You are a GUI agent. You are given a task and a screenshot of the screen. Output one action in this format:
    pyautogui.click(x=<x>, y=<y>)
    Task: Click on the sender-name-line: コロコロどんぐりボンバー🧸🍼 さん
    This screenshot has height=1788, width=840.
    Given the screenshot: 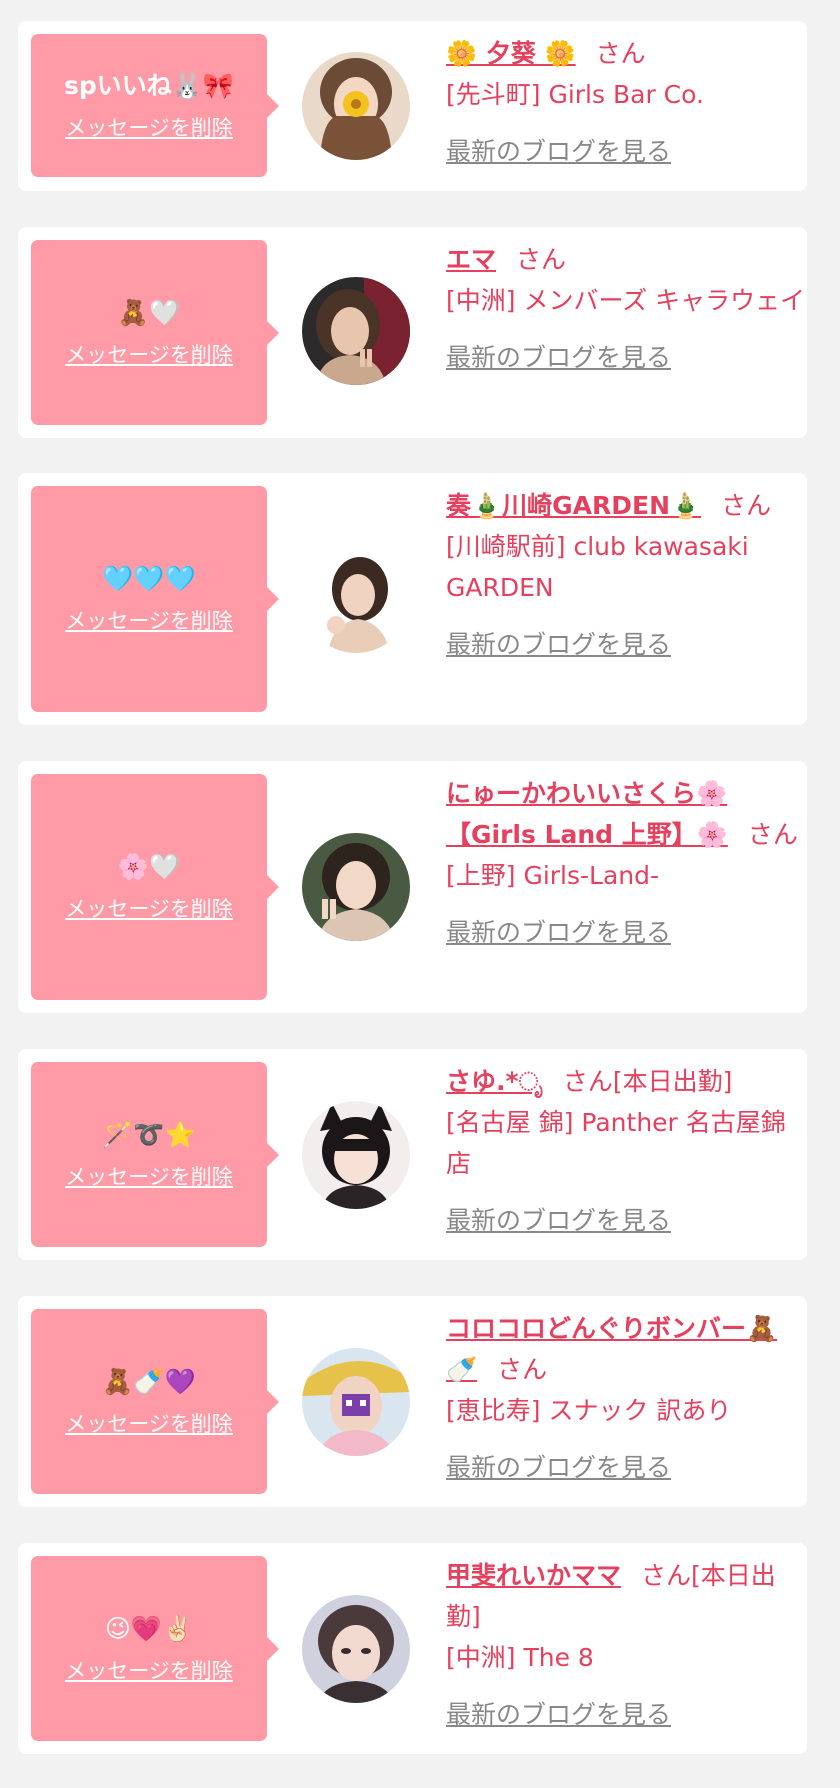 What is the action you would take?
    pyautogui.click(x=626, y=1349)
    